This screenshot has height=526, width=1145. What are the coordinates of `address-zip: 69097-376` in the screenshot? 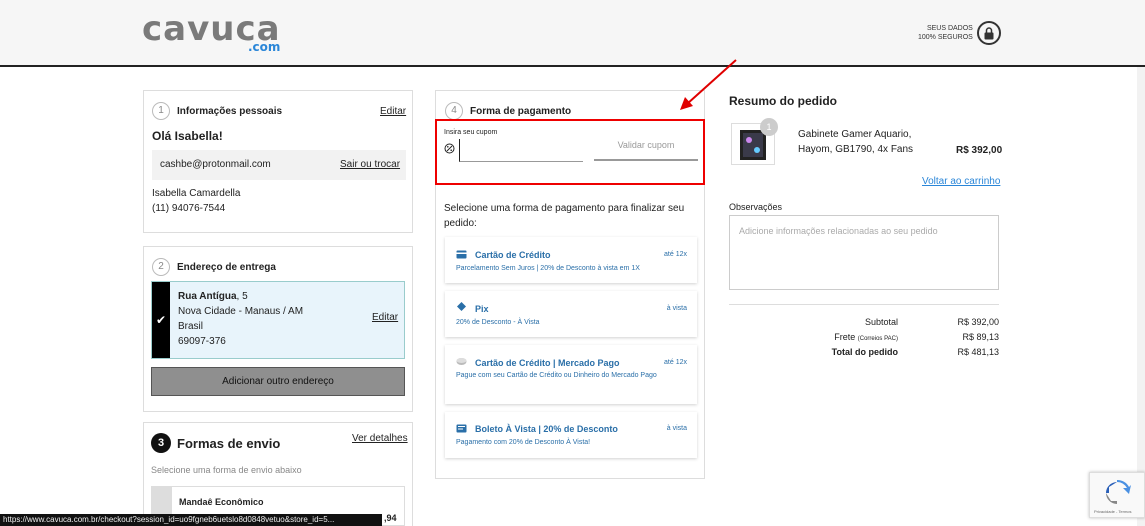 It's located at (202, 341).